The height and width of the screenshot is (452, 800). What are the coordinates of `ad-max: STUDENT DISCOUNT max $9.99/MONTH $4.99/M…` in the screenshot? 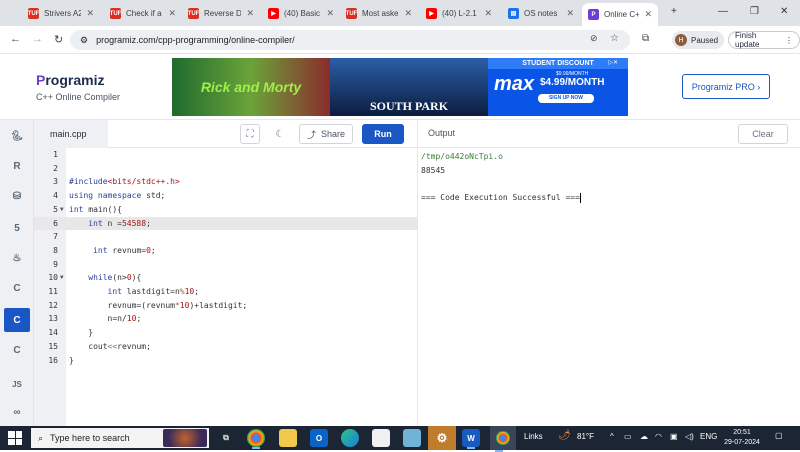 It's located at (558, 87).